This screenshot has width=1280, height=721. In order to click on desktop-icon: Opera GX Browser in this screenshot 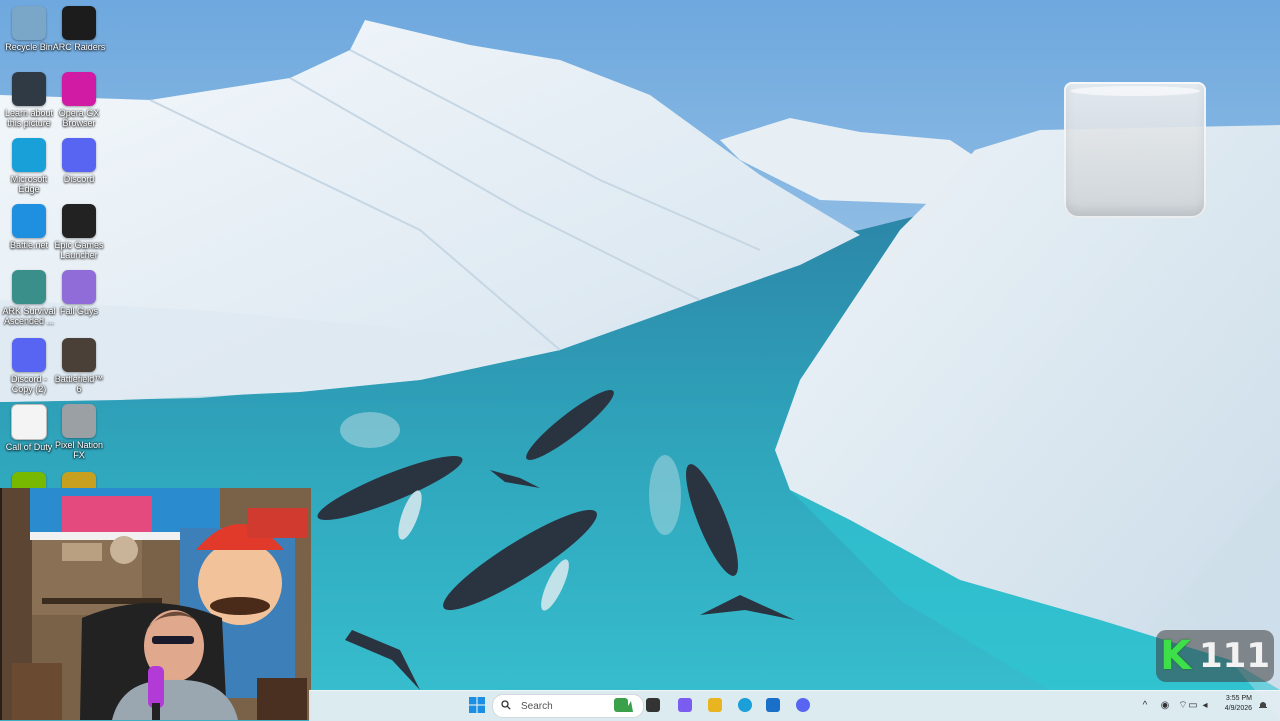, I will do `click(79, 100)`.